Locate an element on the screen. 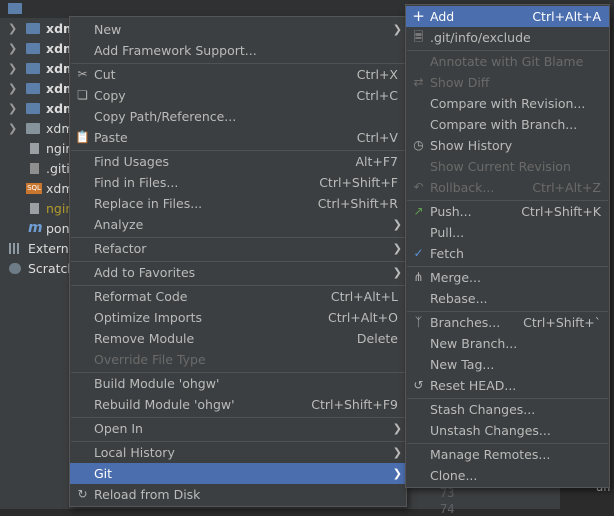 This screenshot has width=614, height=516. fetch-check-icon: ✓ is located at coordinates (418, 253).